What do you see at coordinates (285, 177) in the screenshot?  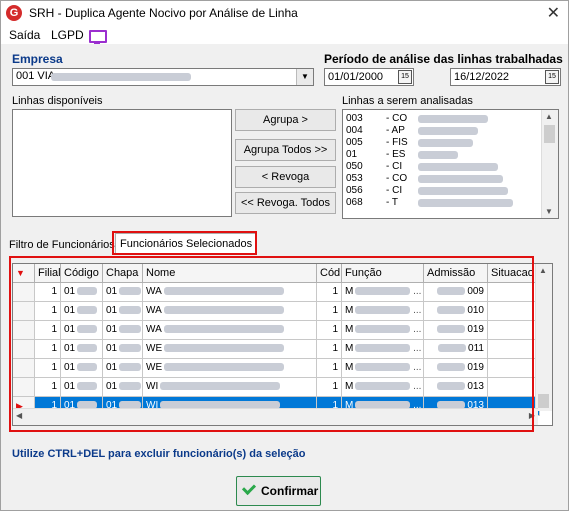 I see `revoga-button: < Revoga` at bounding box center [285, 177].